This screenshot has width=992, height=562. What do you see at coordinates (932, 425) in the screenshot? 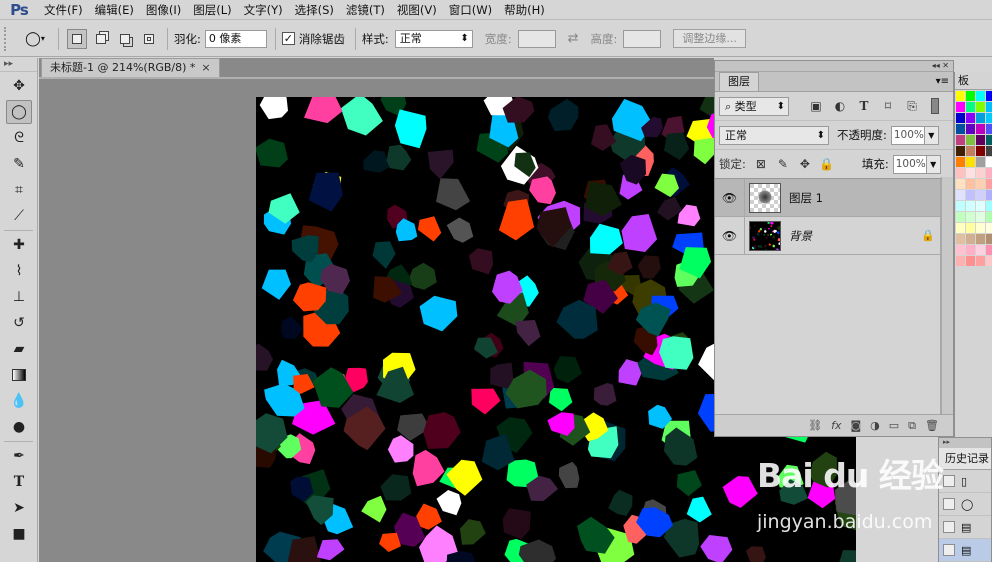
I see `delete-layer-icon: 🗑` at bounding box center [932, 425].